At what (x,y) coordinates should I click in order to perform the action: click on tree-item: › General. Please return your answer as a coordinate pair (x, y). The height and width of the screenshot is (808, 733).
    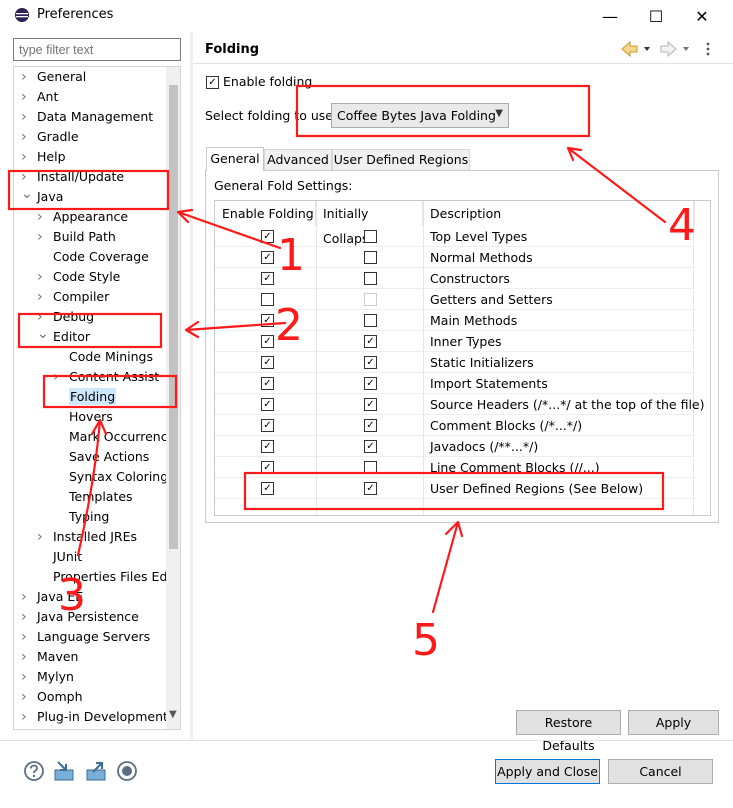
    Looking at the image, I should click on (53, 77).